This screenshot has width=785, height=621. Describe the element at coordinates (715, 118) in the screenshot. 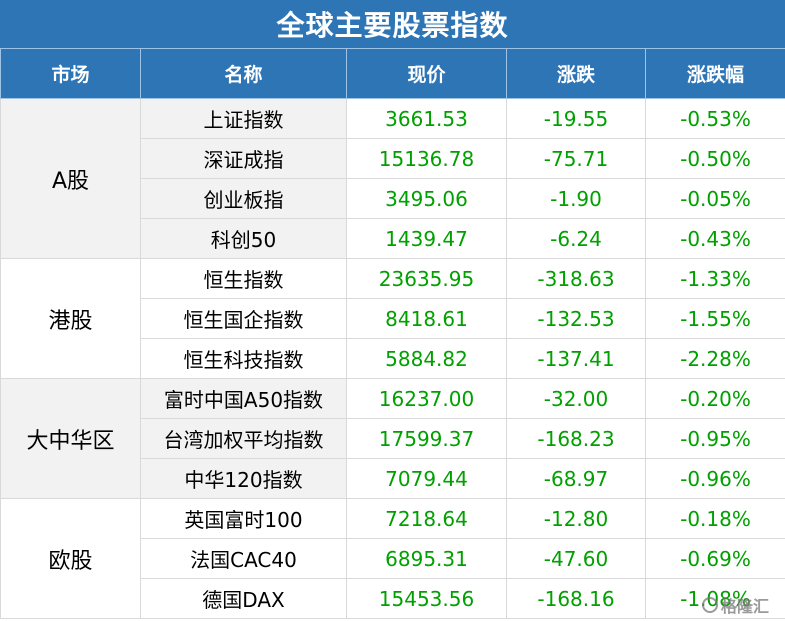

I see `change-pct-value: -0.53%` at that location.